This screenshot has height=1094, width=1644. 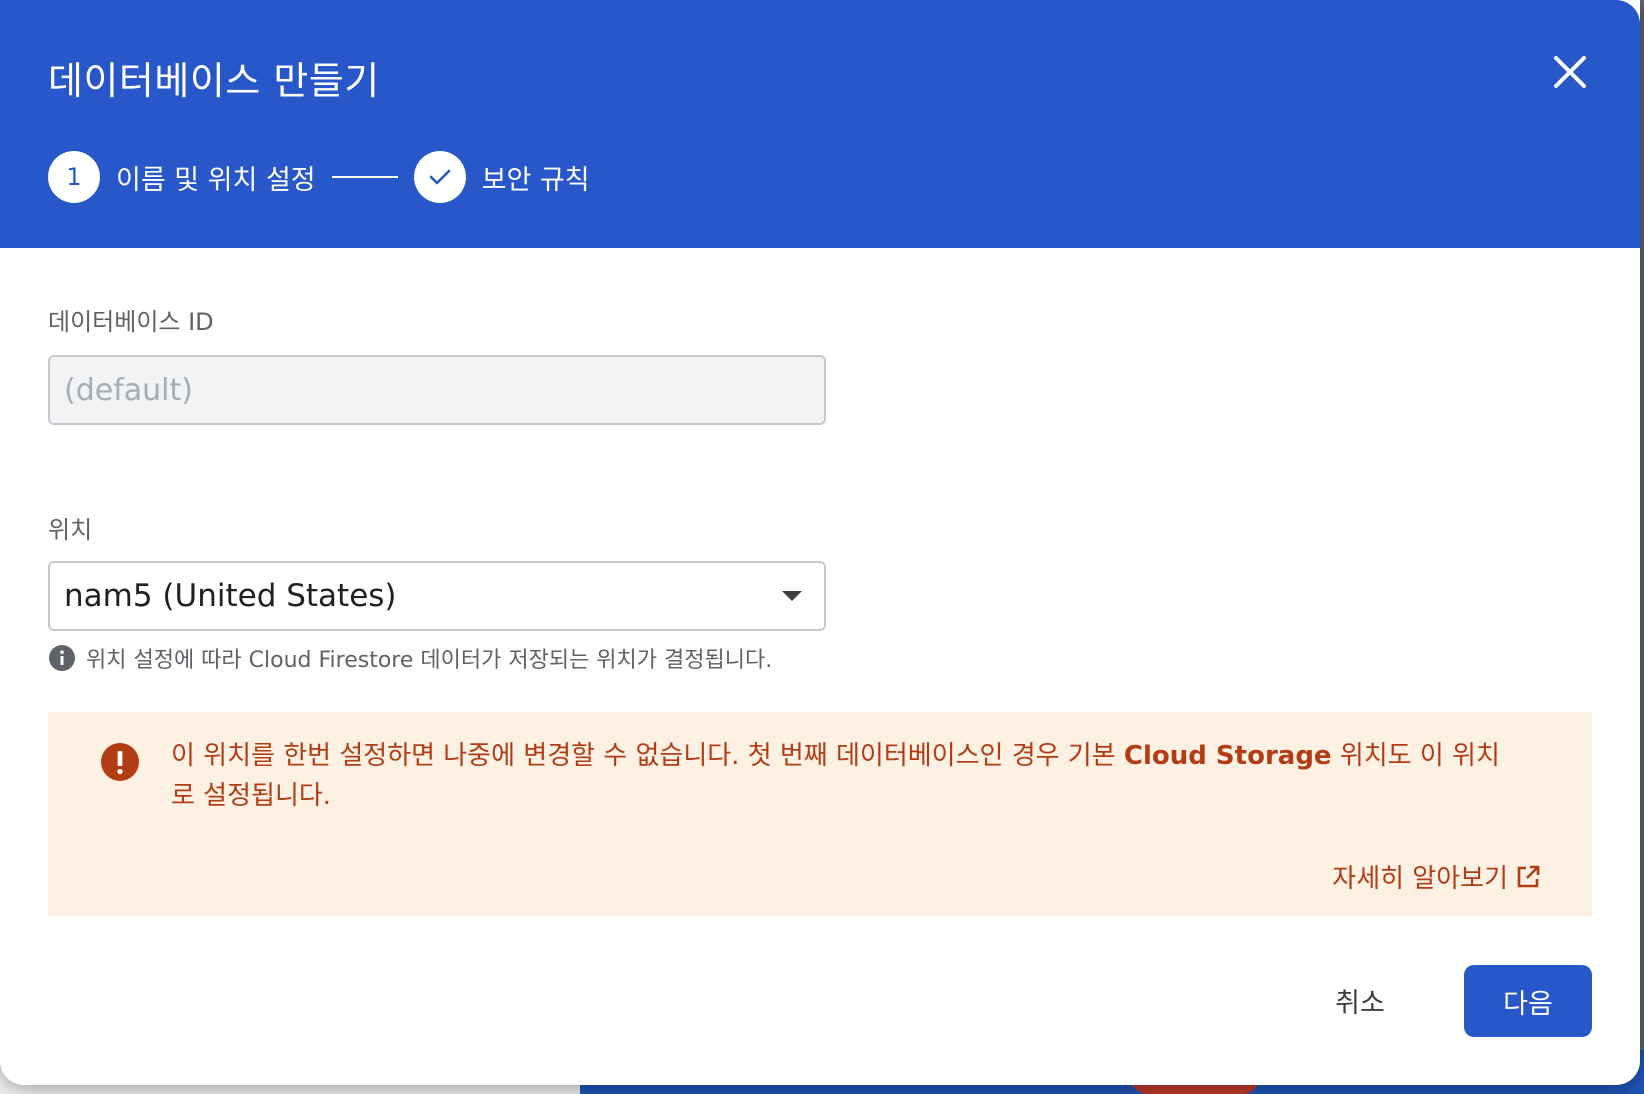 What do you see at coordinates (70, 530) in the screenshot?
I see `location-label: 위치` at bounding box center [70, 530].